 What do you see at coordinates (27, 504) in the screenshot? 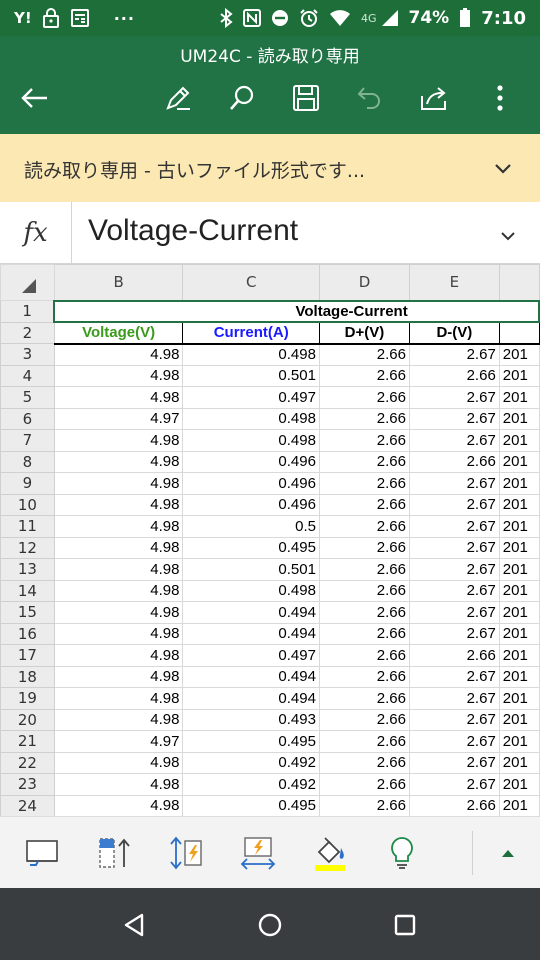
I see `row-header: 10` at bounding box center [27, 504].